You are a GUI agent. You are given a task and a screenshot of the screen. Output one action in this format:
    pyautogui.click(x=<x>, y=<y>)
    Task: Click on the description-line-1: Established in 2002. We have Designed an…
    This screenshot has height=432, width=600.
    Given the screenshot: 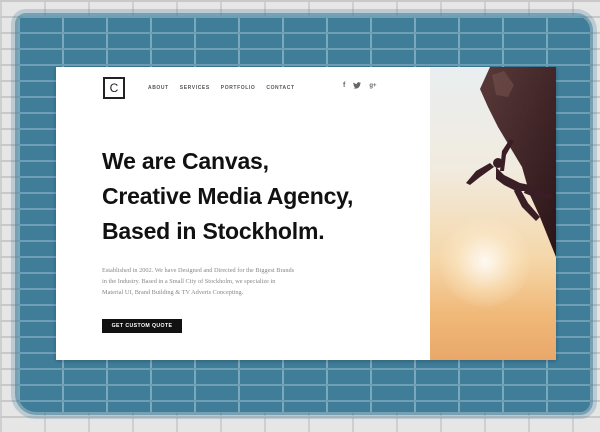 What is the action you would take?
    pyautogui.click(x=198, y=270)
    